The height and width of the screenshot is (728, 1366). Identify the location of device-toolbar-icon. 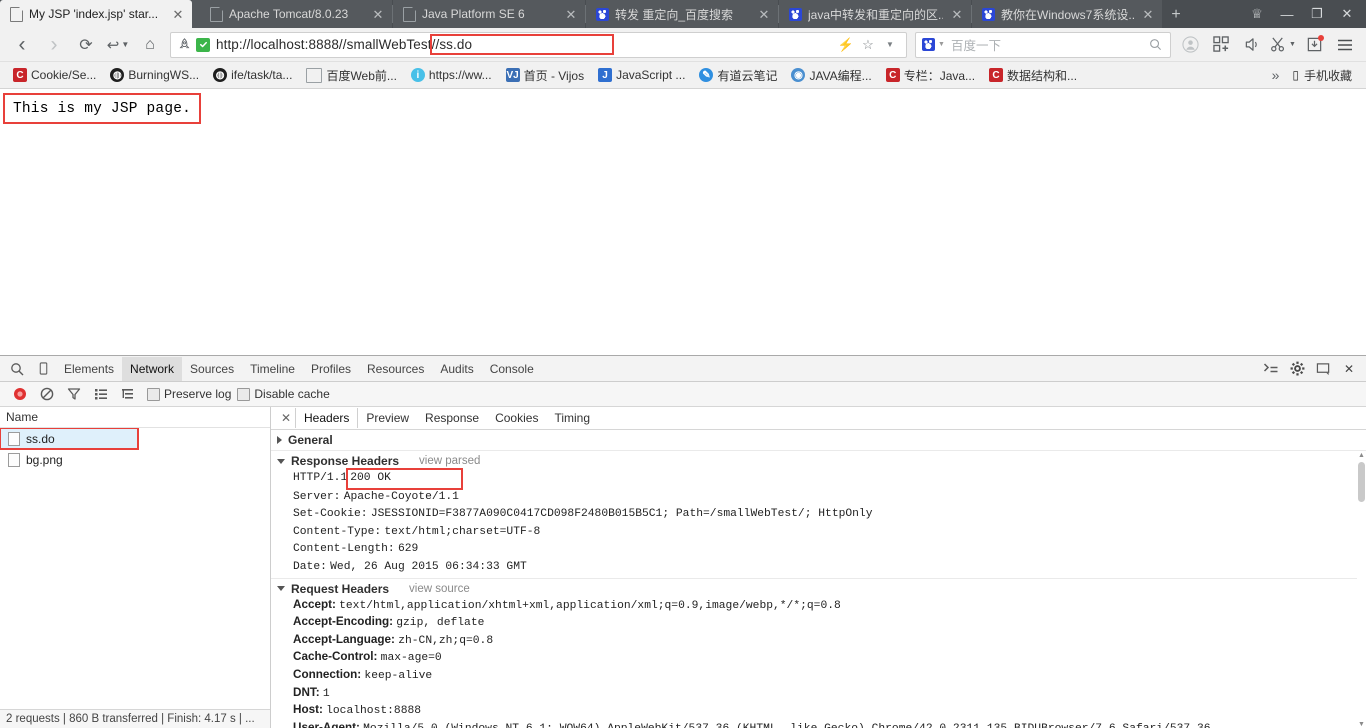
(43, 369).